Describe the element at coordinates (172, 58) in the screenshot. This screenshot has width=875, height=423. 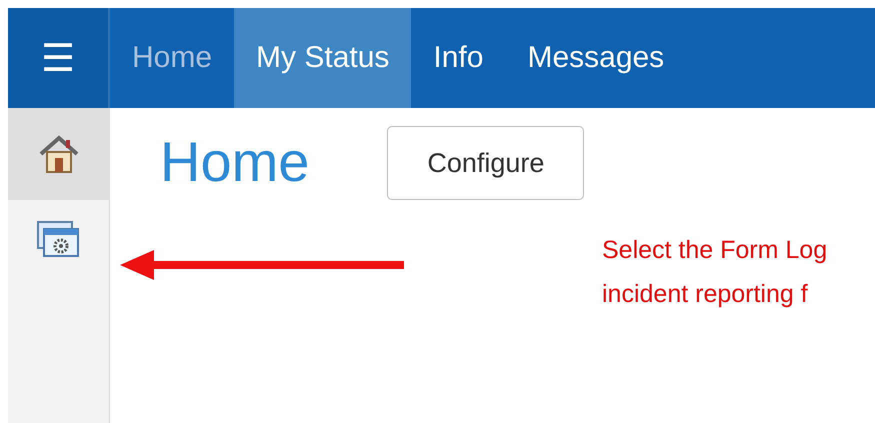
I see `nav-tab: Home` at that location.